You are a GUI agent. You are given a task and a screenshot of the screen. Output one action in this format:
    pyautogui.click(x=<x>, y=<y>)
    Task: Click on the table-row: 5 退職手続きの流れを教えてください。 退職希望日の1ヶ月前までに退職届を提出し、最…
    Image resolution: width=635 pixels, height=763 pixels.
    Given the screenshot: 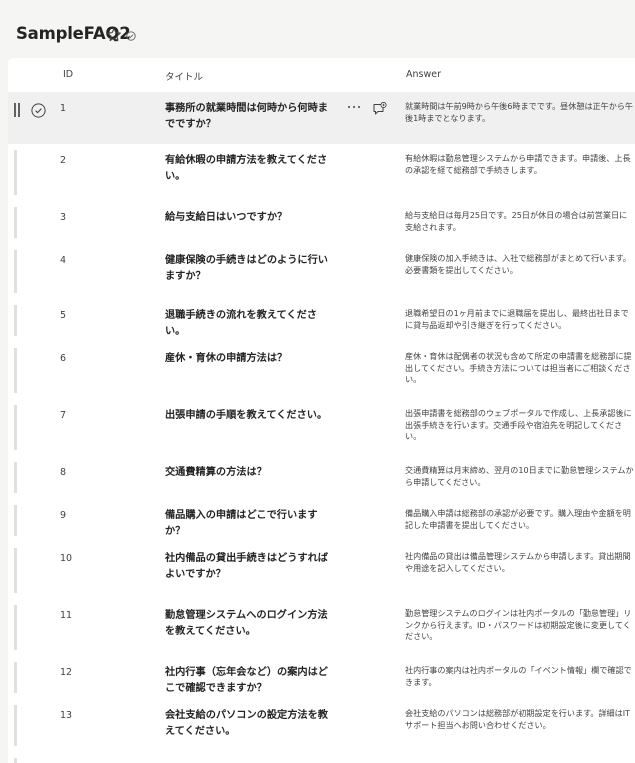 What is the action you would take?
    pyautogui.click(x=321, y=320)
    